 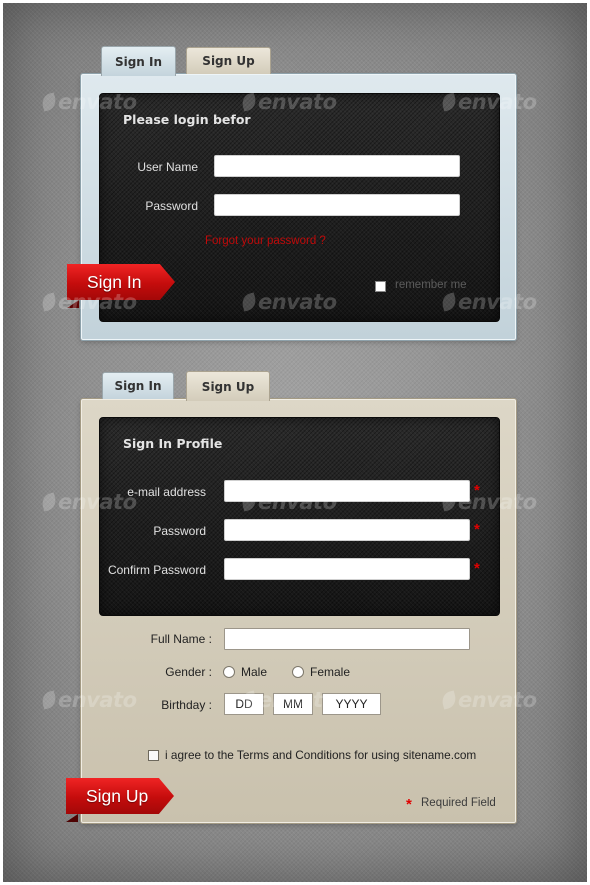 What do you see at coordinates (156, 570) in the screenshot?
I see `confirm-password-label: Confirm Password` at bounding box center [156, 570].